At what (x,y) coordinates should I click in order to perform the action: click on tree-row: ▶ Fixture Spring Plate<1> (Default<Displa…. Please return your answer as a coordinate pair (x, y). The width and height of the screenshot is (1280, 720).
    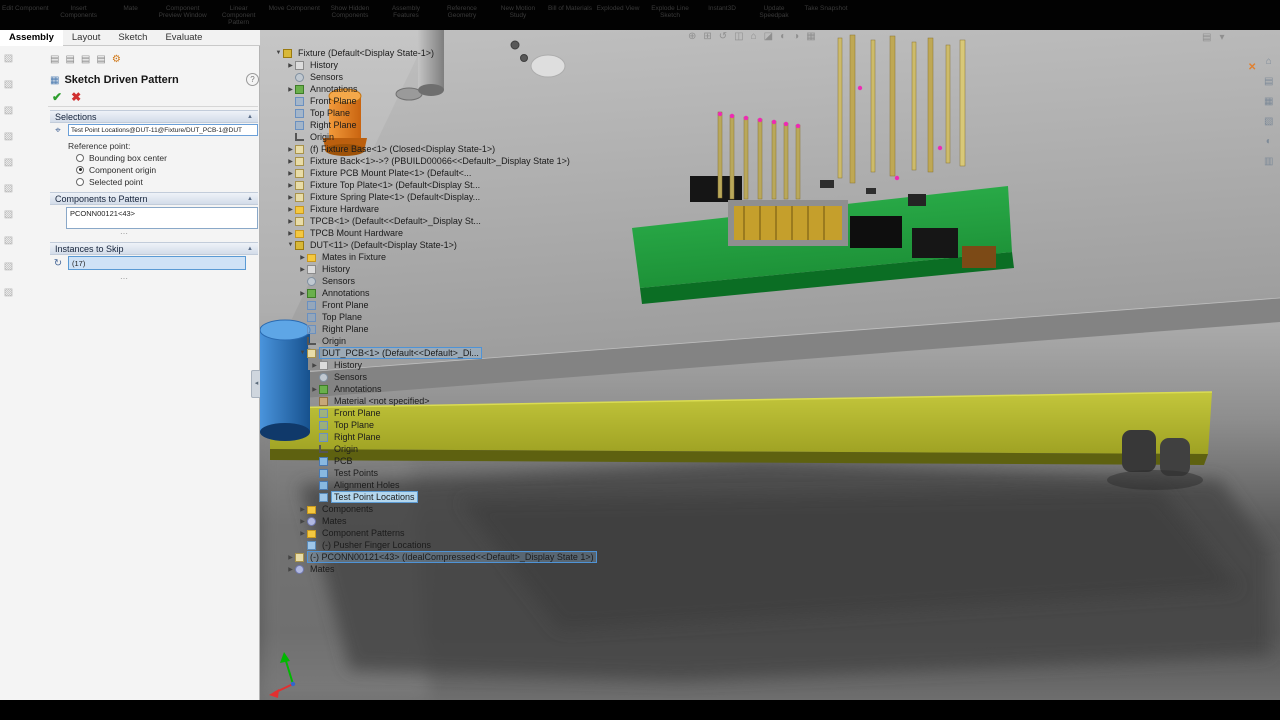
    Looking at the image, I should click on (435, 197).